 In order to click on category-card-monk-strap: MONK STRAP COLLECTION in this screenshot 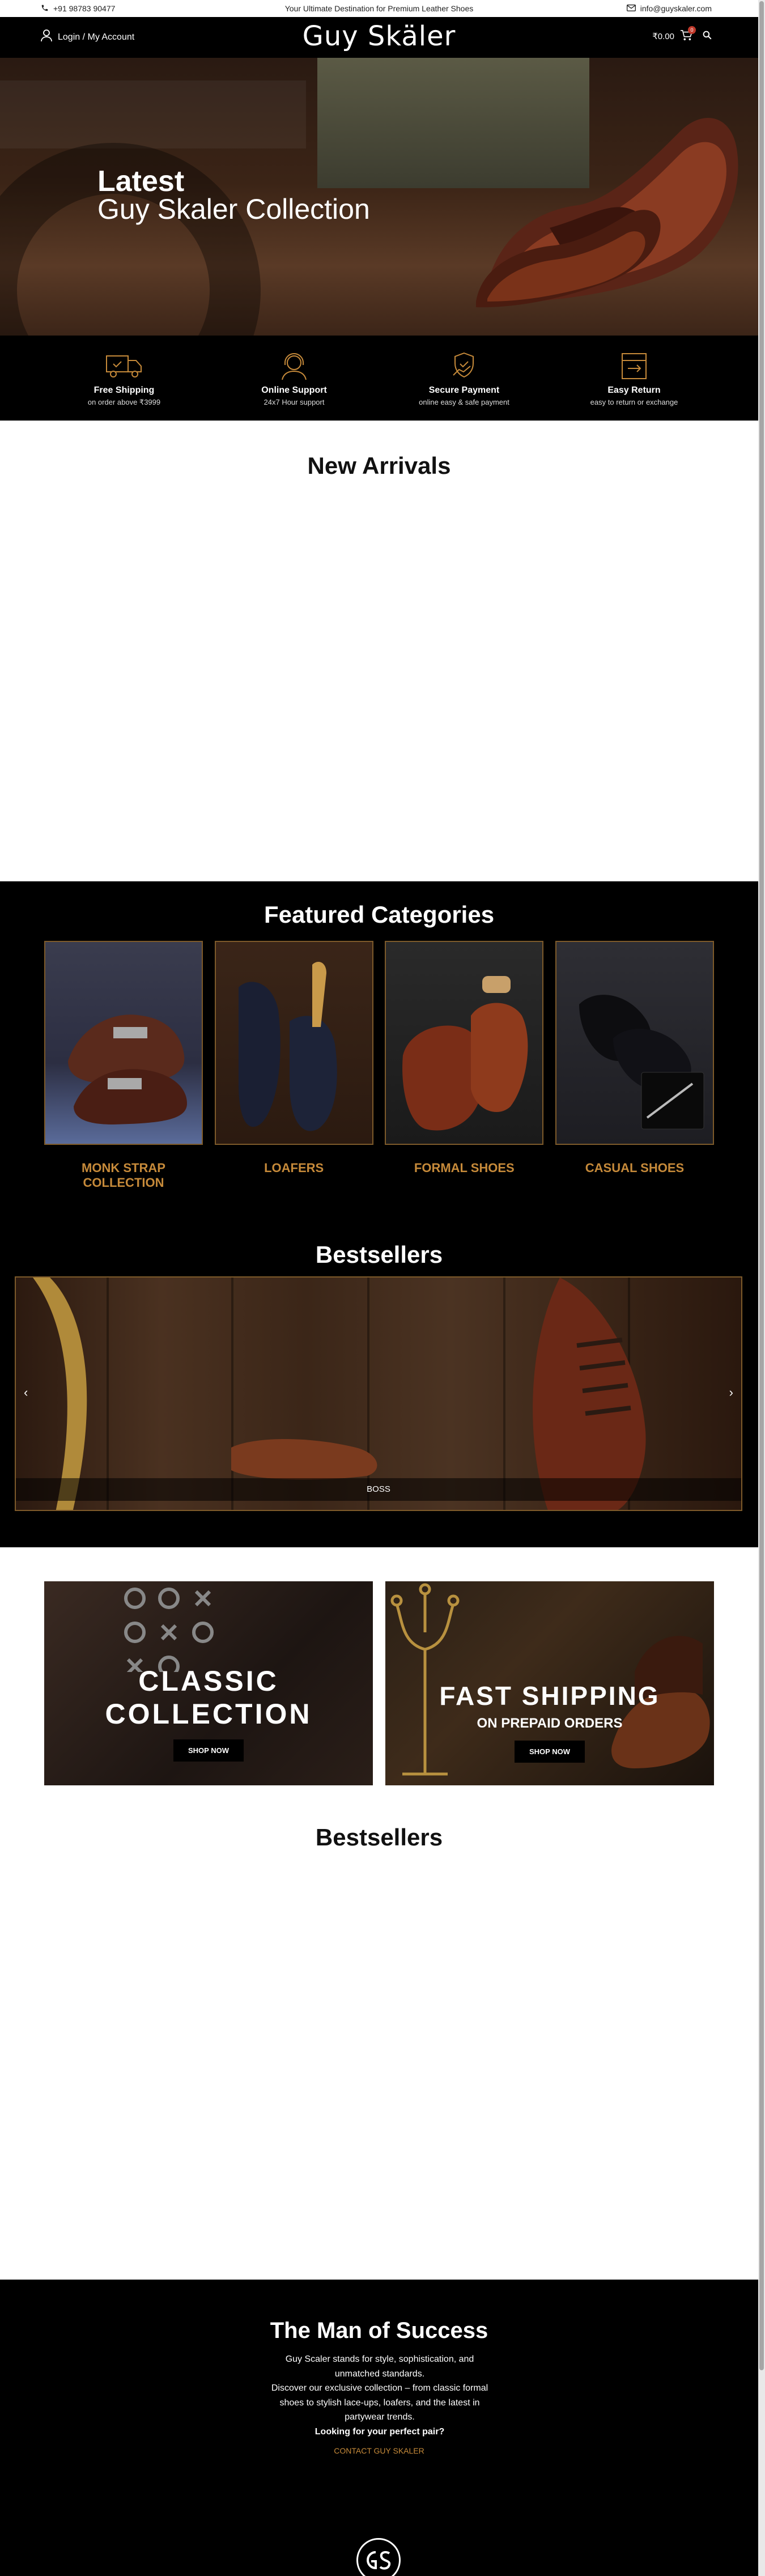, I will do `click(123, 1066)`.